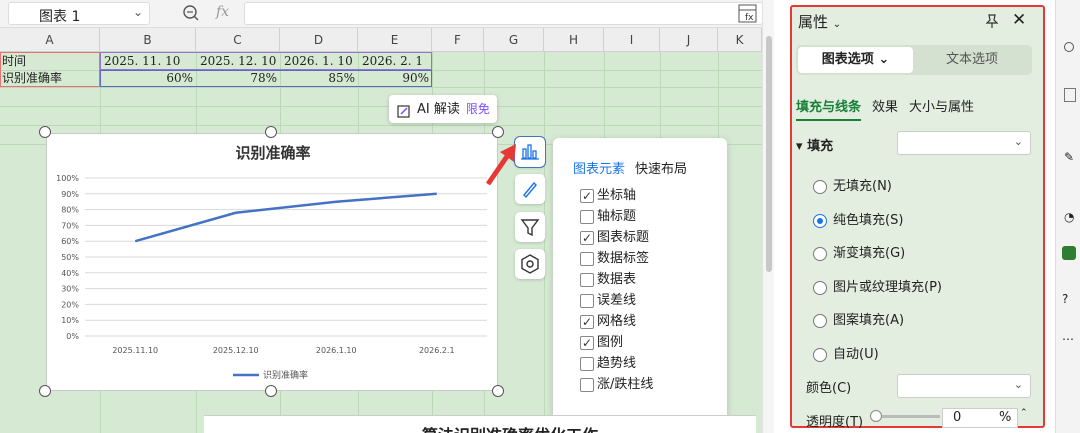 This screenshot has height=433, width=1080. What do you see at coordinates (70, 273) in the screenshot?
I see `y-tick-label: 40%` at bounding box center [70, 273].